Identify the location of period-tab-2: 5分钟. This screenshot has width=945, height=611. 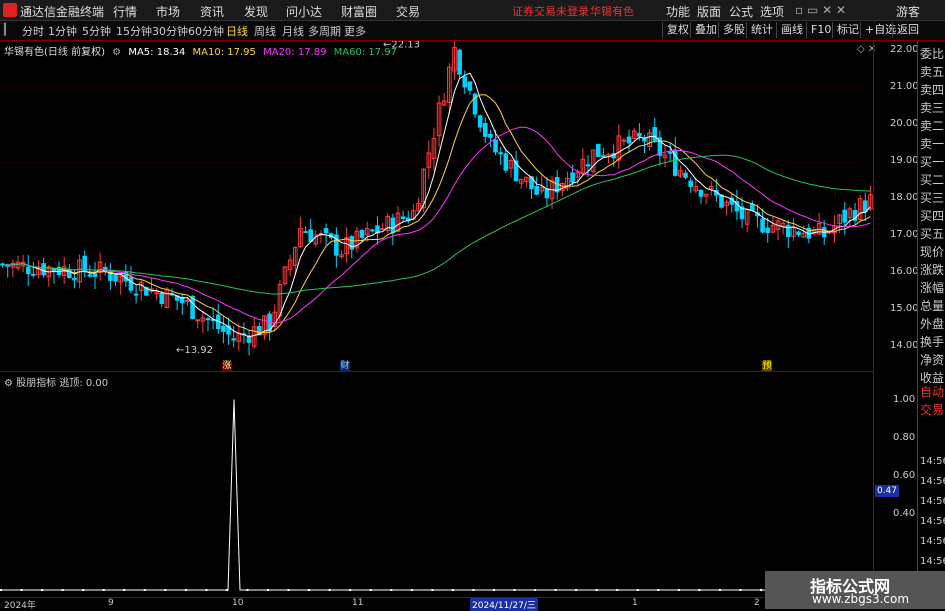
(96, 31).